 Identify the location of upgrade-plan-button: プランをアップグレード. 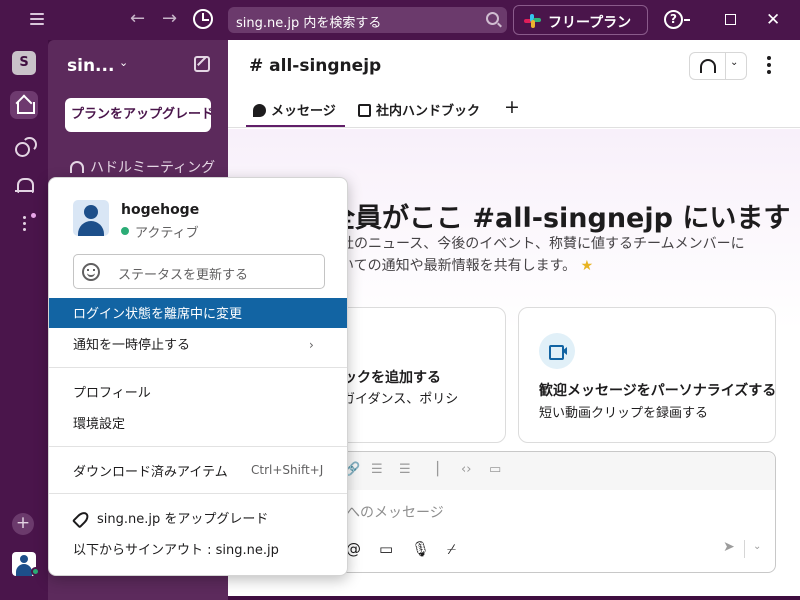
(138, 115).